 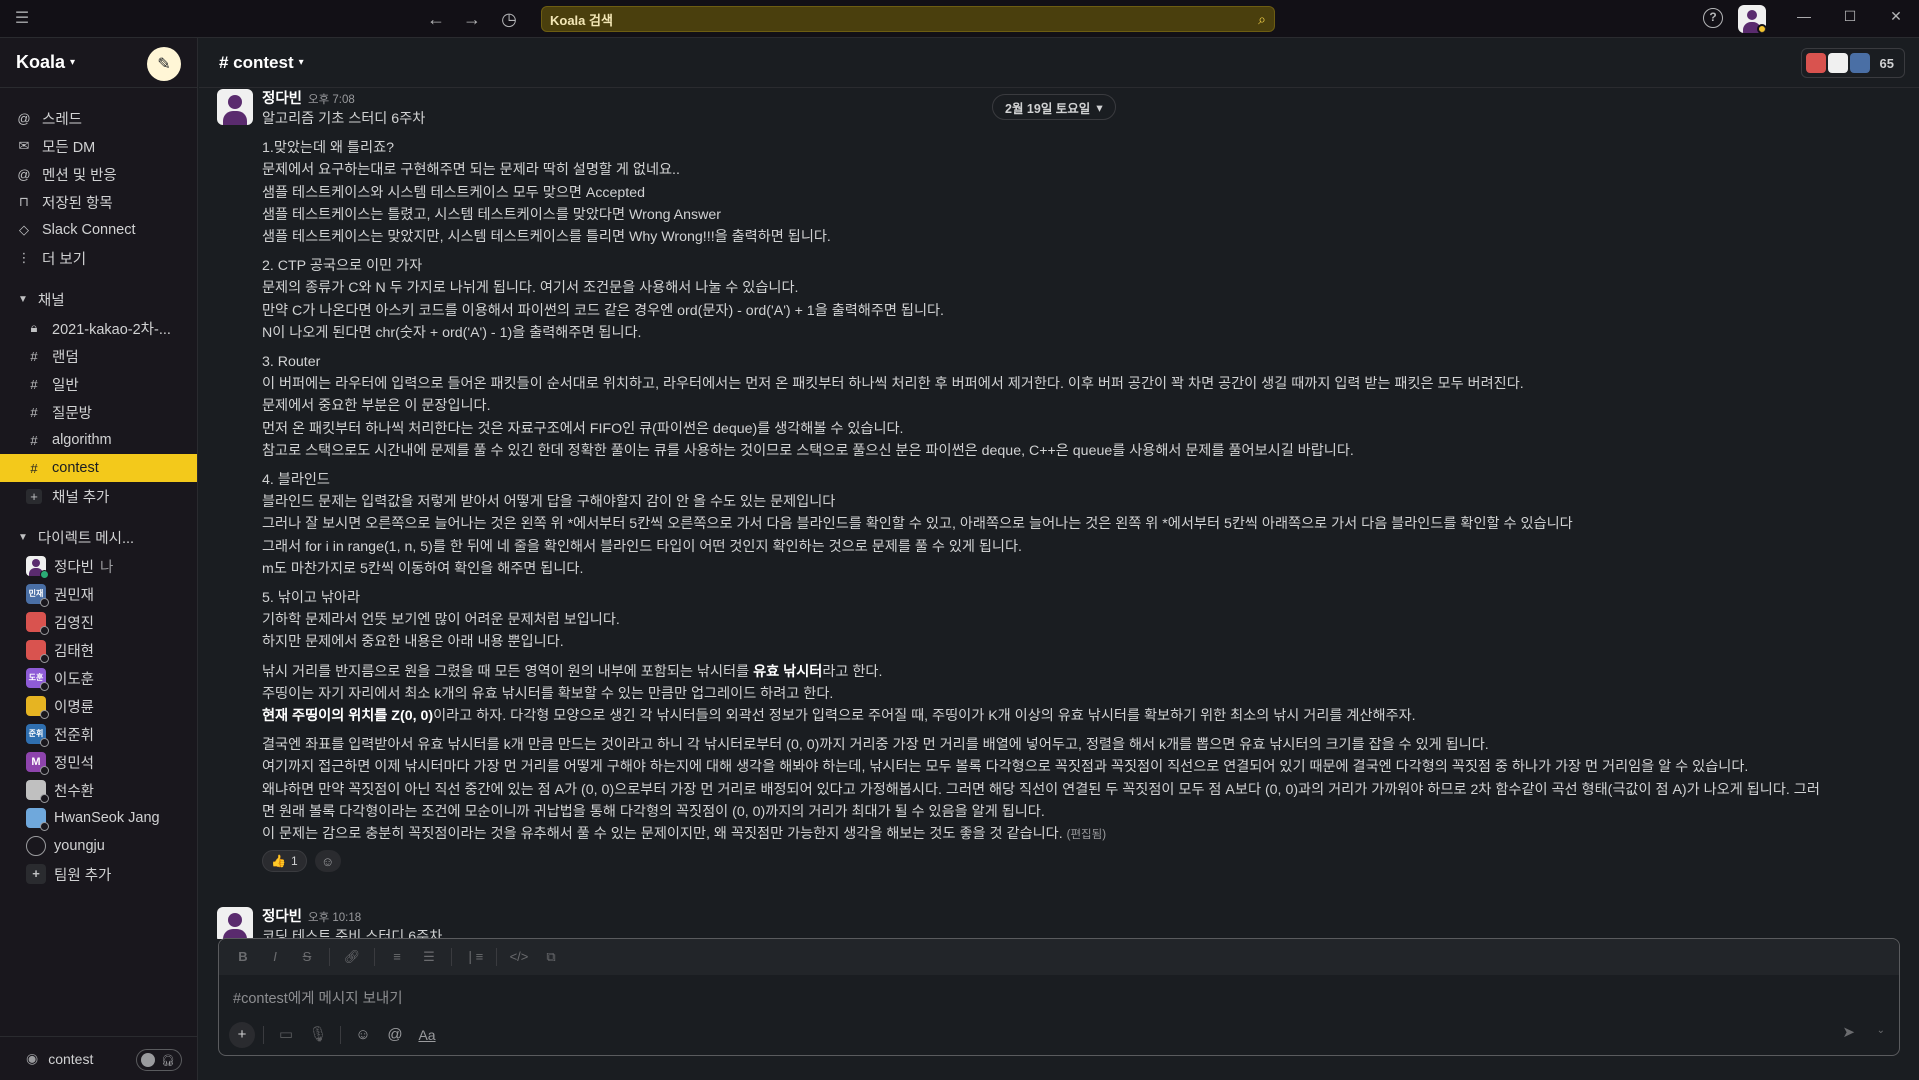 What do you see at coordinates (79, 846) in the screenshot?
I see `dm-label: youngju` at bounding box center [79, 846].